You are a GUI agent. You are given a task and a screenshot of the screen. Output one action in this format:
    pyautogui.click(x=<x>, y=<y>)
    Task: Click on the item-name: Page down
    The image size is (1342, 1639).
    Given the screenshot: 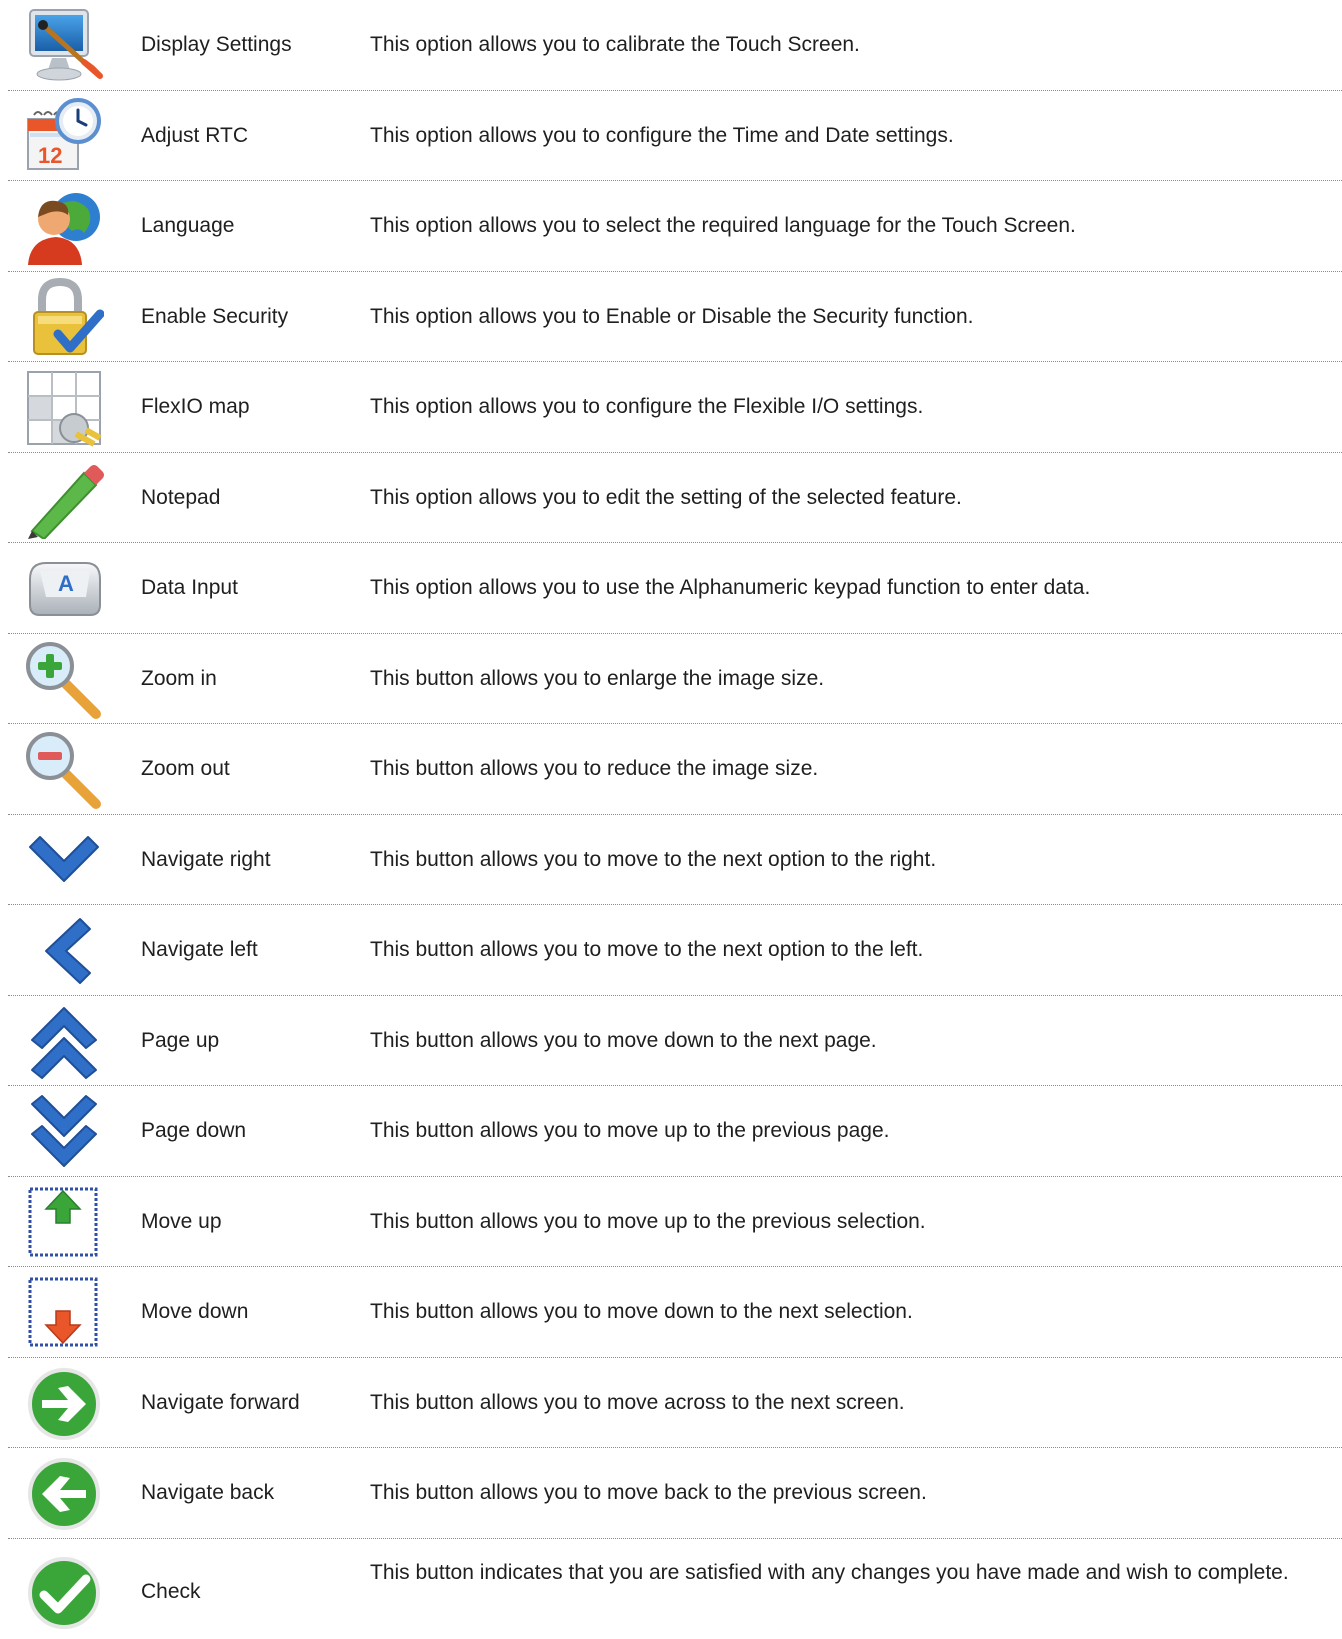 What is the action you would take?
    pyautogui.click(x=194, y=1130)
    